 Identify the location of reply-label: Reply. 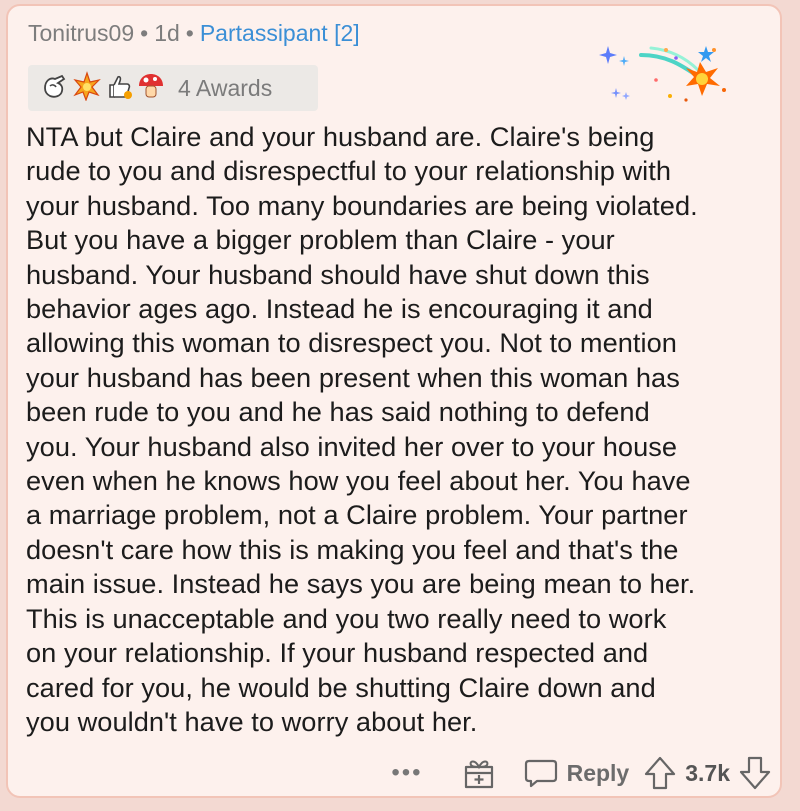
(598, 772).